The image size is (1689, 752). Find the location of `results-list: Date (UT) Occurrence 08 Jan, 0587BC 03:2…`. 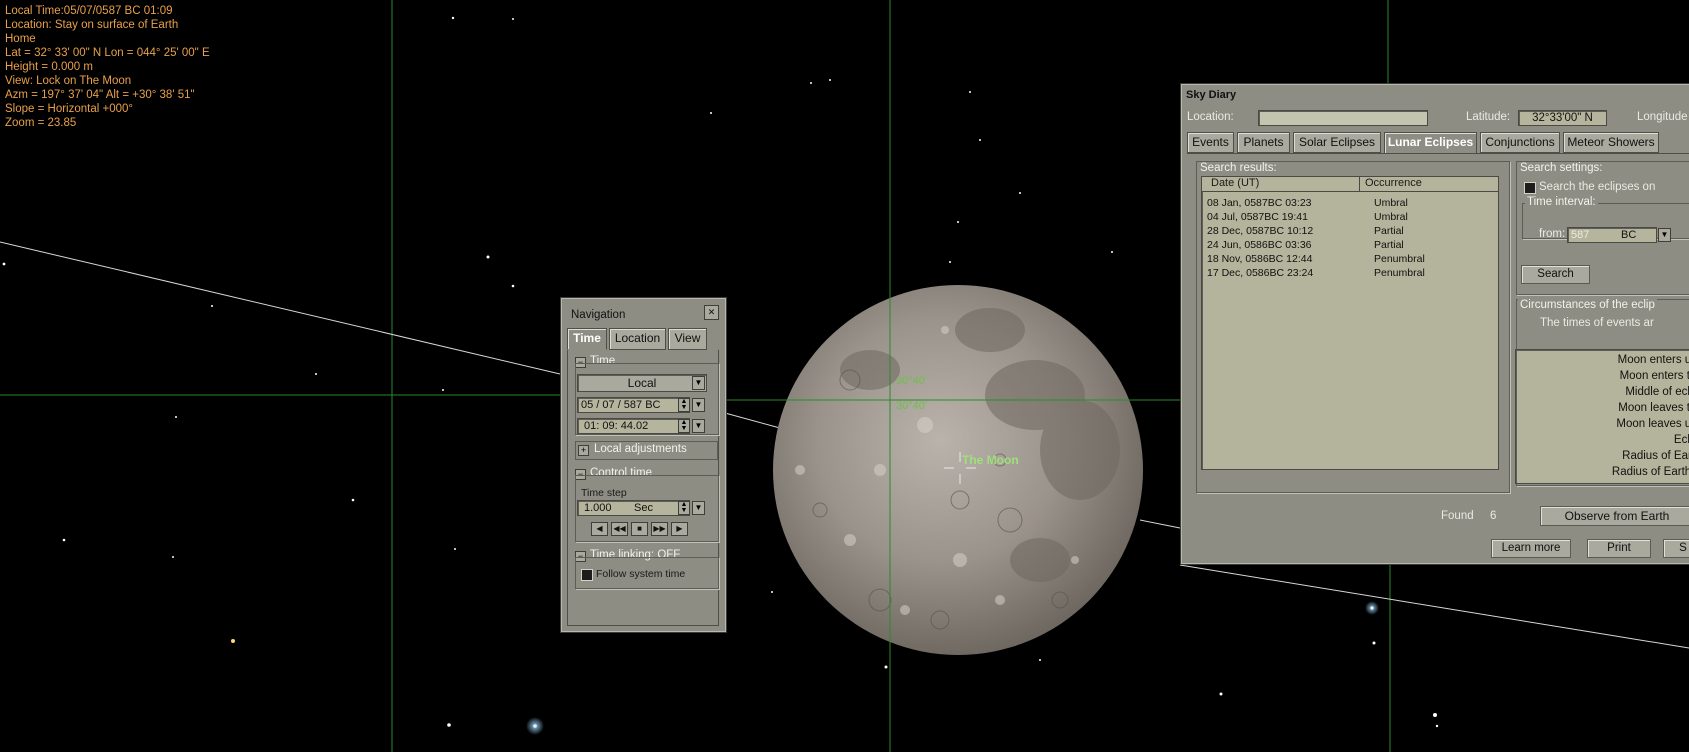

results-list: Date (UT) Occurrence 08 Jan, 0587BC 03:2… is located at coordinates (1350, 323).